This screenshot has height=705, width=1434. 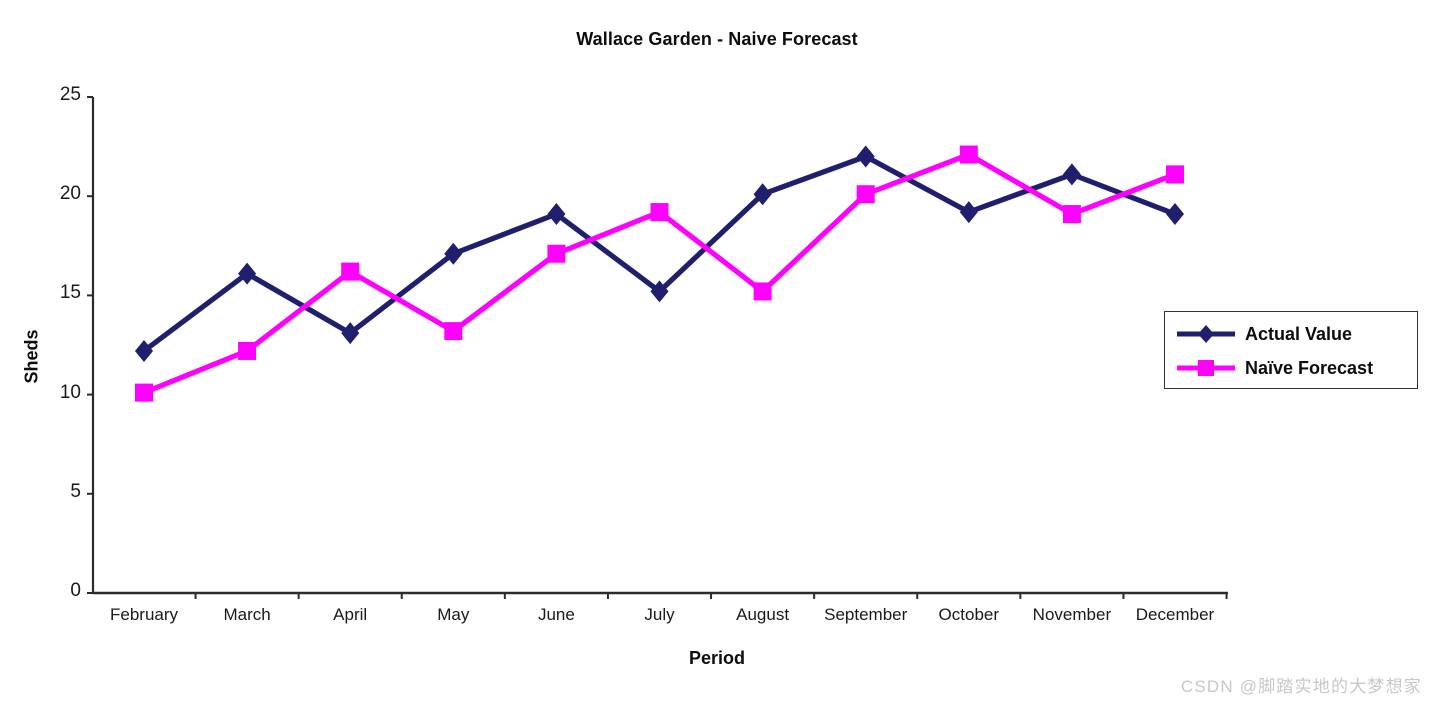 What do you see at coordinates (70, 392) in the screenshot?
I see `y-tick-label: 10` at bounding box center [70, 392].